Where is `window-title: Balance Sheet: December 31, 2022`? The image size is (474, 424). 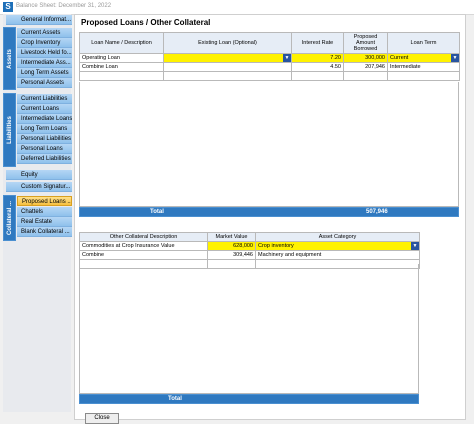 window-title: Balance Sheet: December 31, 2022 is located at coordinates (64, 6).